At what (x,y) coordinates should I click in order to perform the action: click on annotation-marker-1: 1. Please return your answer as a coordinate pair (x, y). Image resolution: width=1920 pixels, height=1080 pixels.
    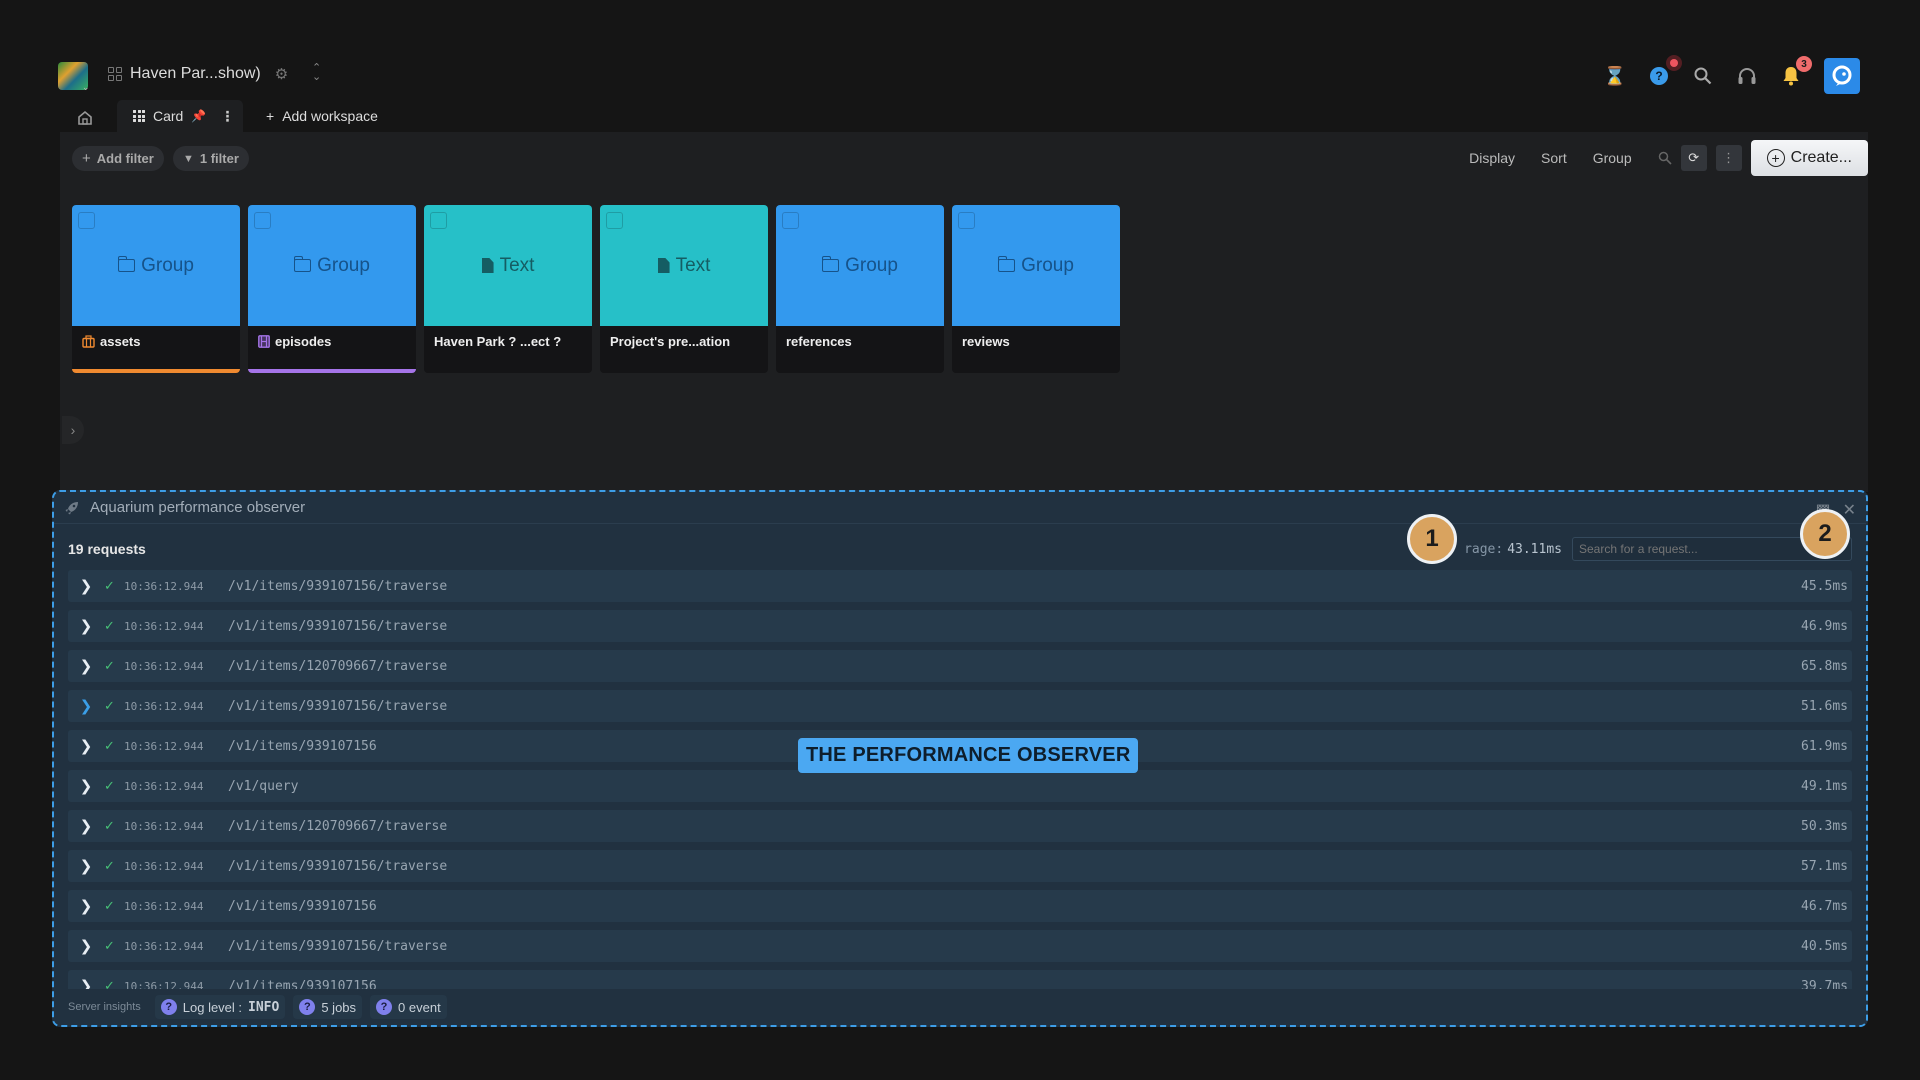
    Looking at the image, I should click on (1432, 539).